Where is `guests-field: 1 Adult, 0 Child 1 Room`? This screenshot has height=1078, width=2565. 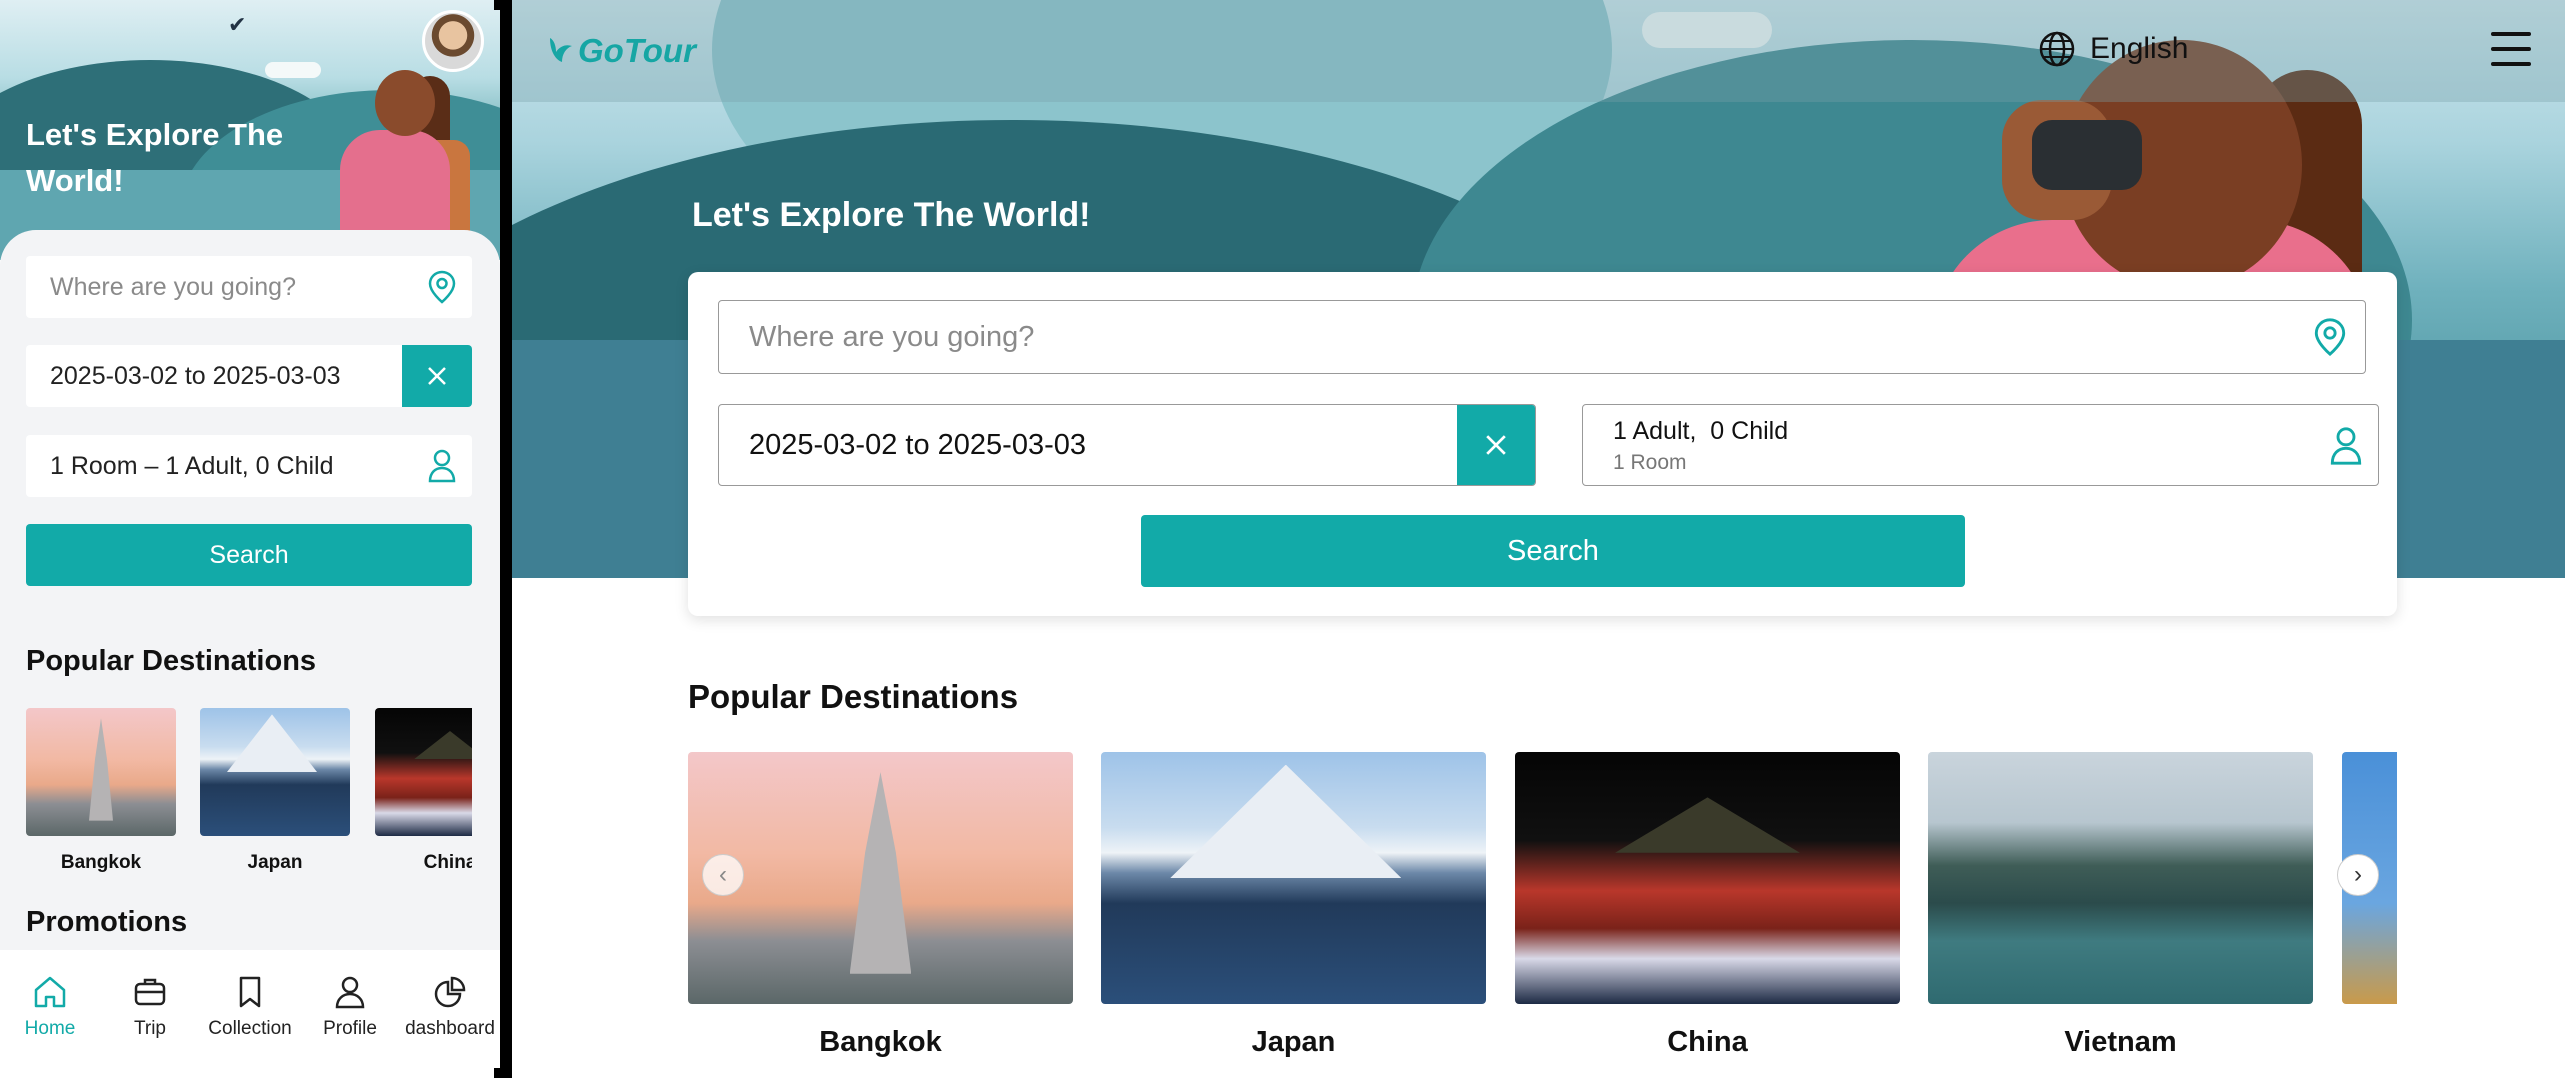
guests-field: 1 Adult, 0 Child 1 Room is located at coordinates (1980, 445).